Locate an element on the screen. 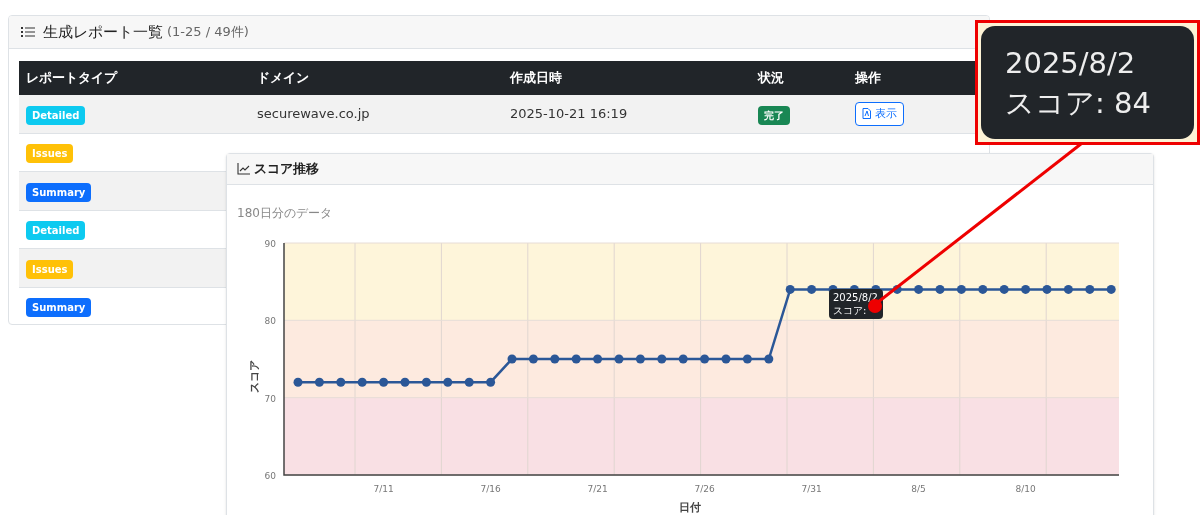 Image resolution: width=1200 pixels, height=515 pixels. view-button: 表示 is located at coordinates (879, 113).